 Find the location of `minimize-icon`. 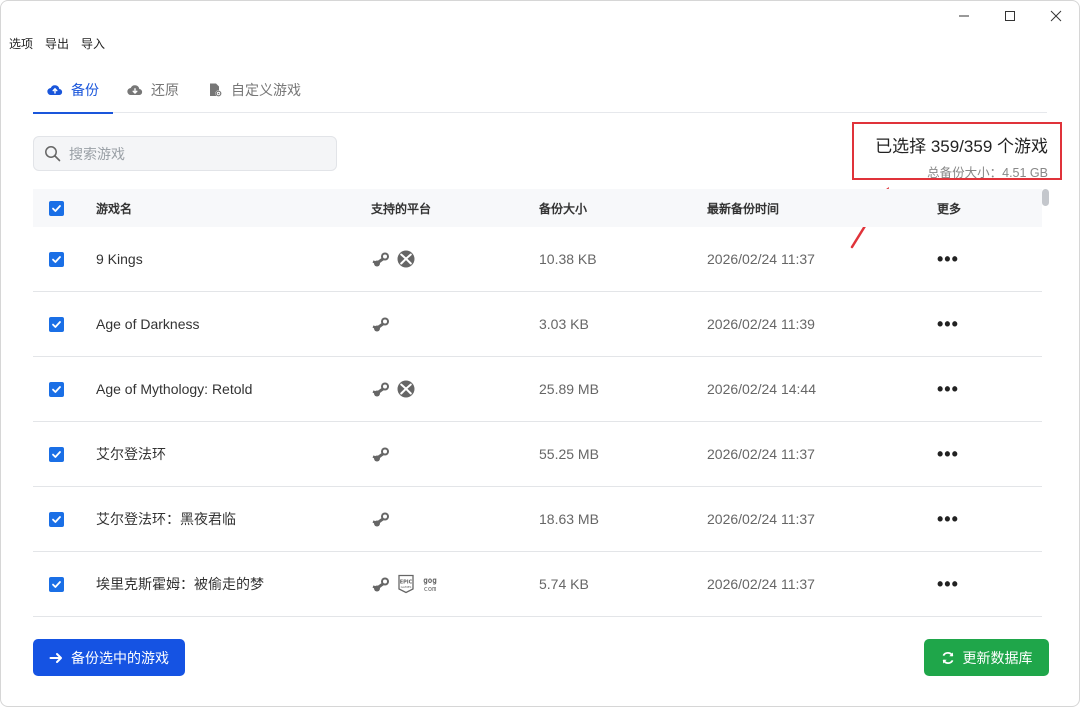

minimize-icon is located at coordinates (964, 16).